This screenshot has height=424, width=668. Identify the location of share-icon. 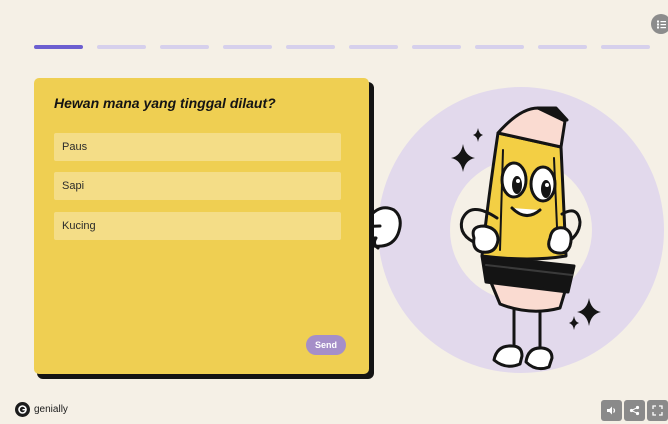
(634, 410).